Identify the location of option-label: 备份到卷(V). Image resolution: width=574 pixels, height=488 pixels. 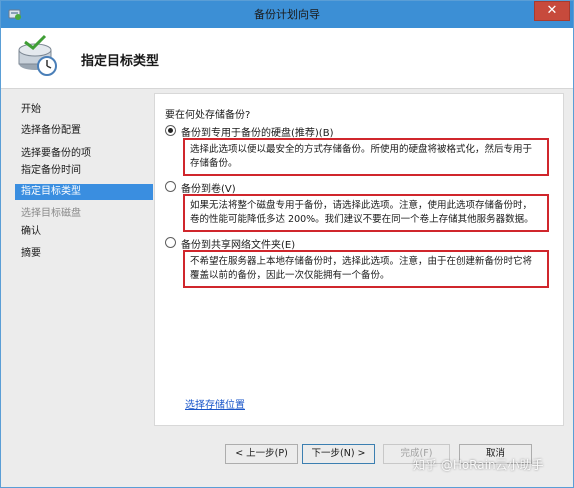
(208, 187).